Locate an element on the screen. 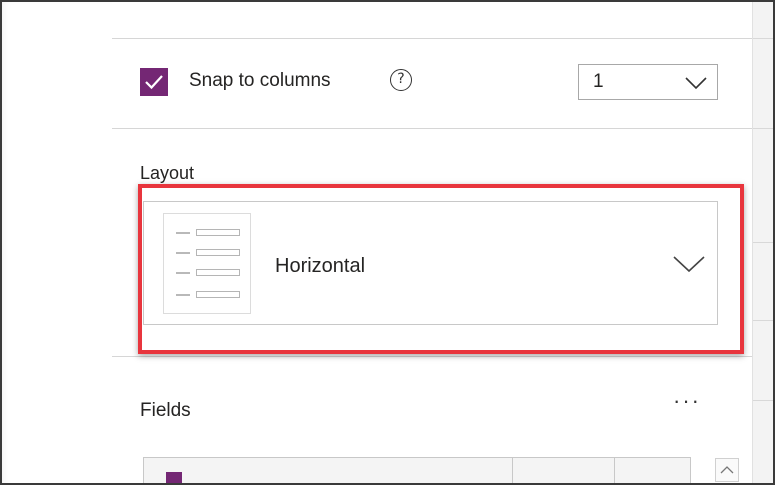  more-options-button: ··· is located at coordinates (687, 405).